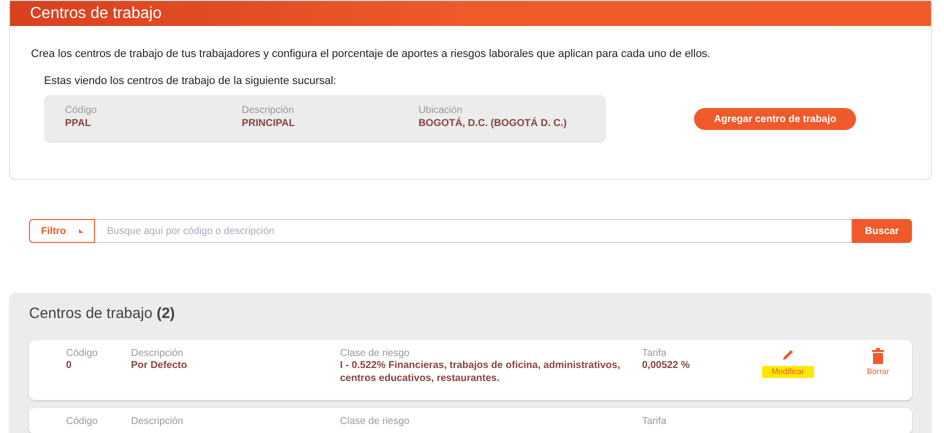 Image resolution: width=944 pixels, height=433 pixels. I want to click on delete-button: Borrar, so click(878, 374).